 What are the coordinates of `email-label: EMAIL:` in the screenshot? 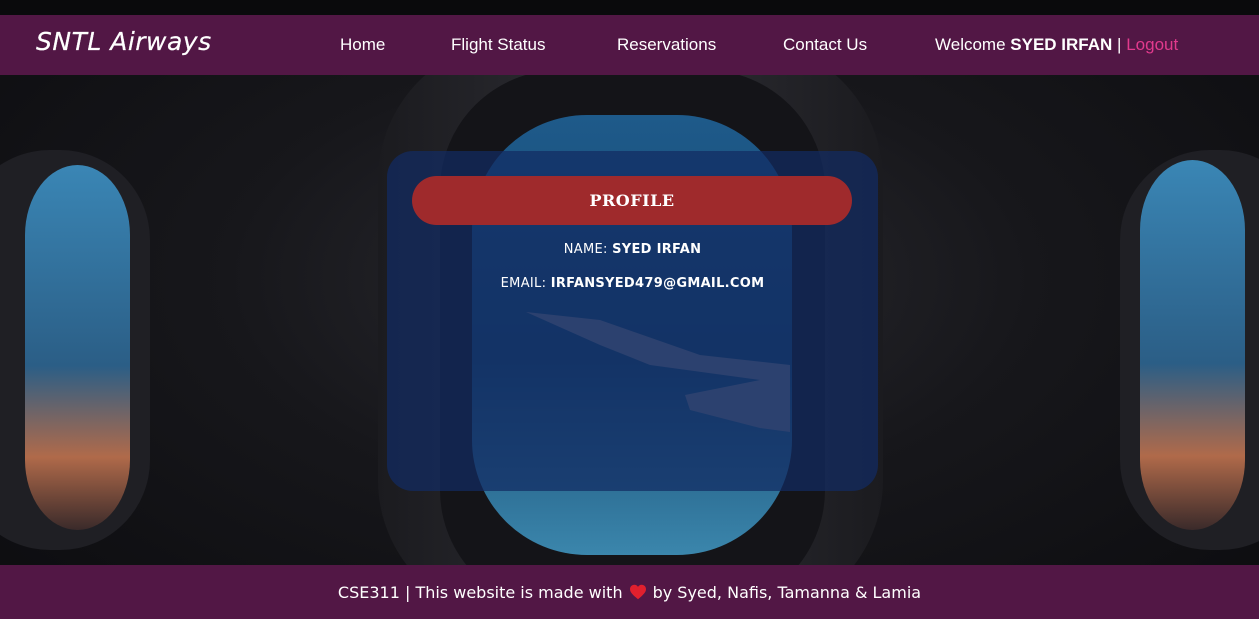 It's located at (523, 283).